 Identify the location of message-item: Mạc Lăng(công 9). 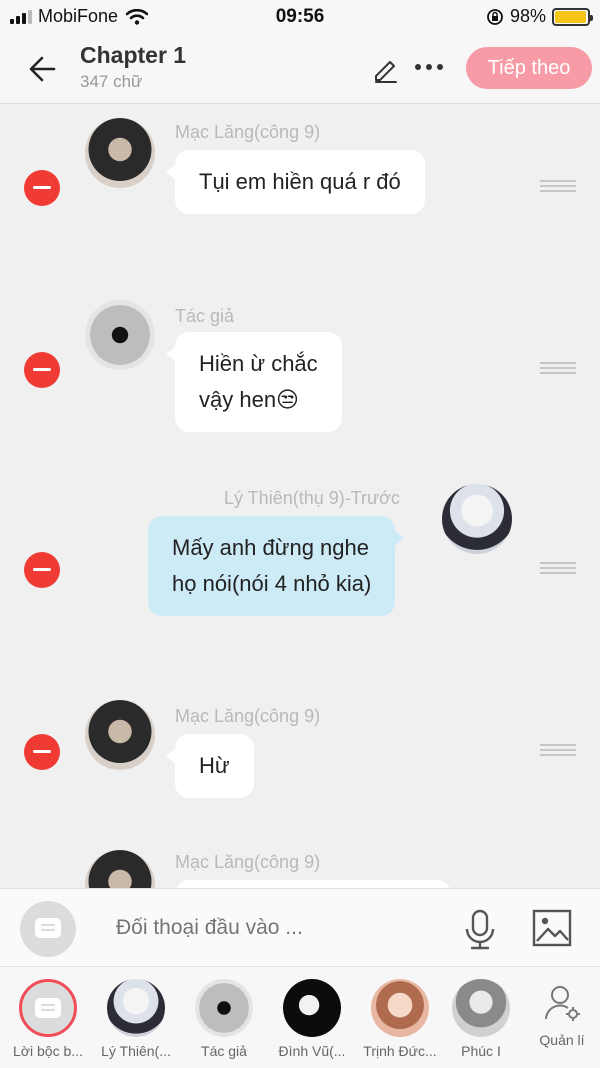
(300, 862).